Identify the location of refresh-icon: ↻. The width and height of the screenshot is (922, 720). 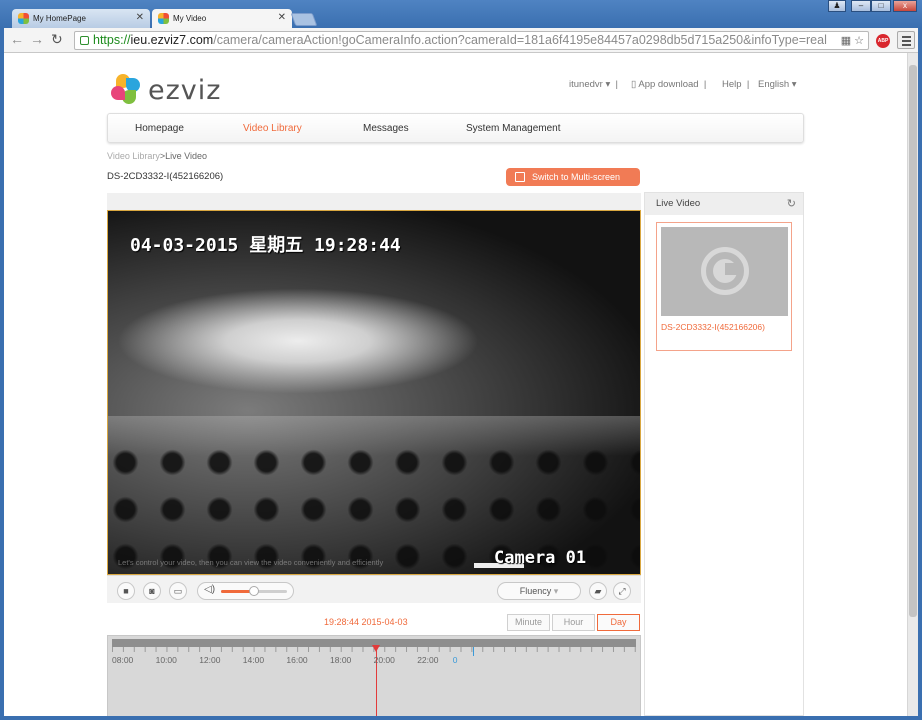
(791, 204).